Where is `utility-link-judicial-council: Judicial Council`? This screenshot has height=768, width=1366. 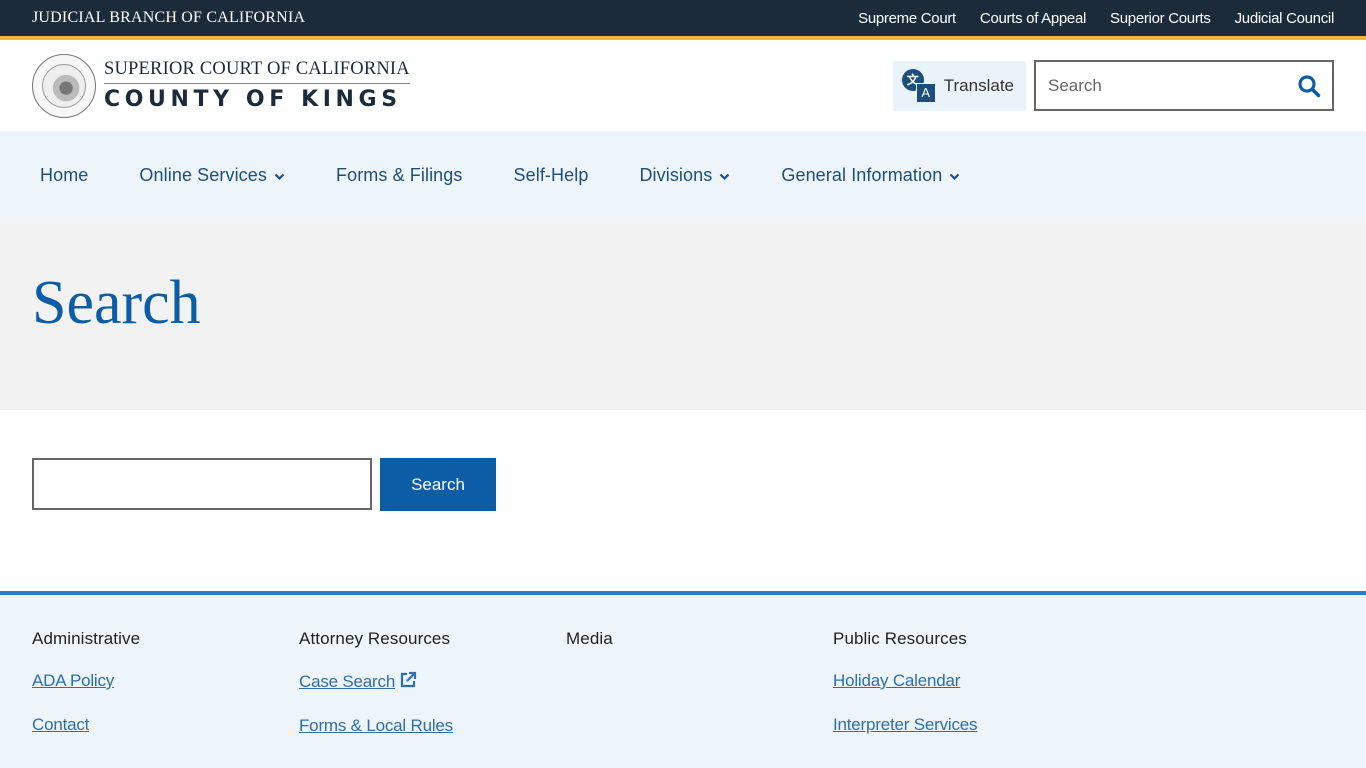
utility-link-judicial-council: Judicial Council is located at coordinates (1285, 18).